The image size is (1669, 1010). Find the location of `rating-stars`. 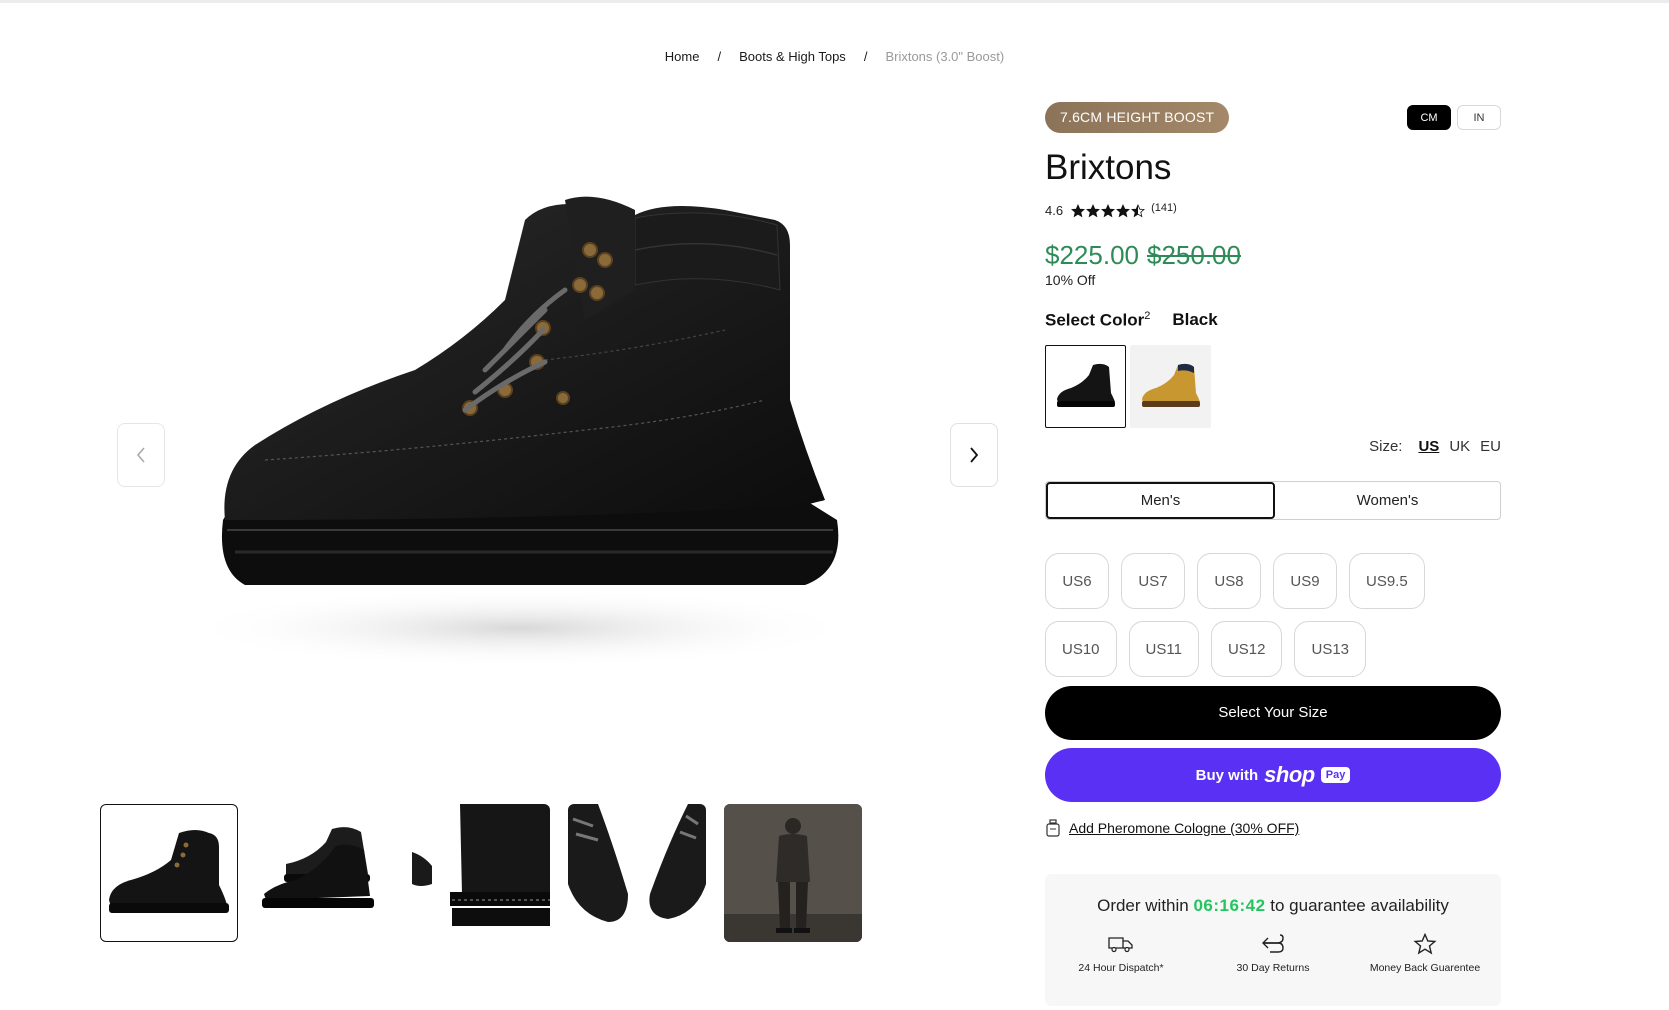

rating-stars is located at coordinates (1109, 210).